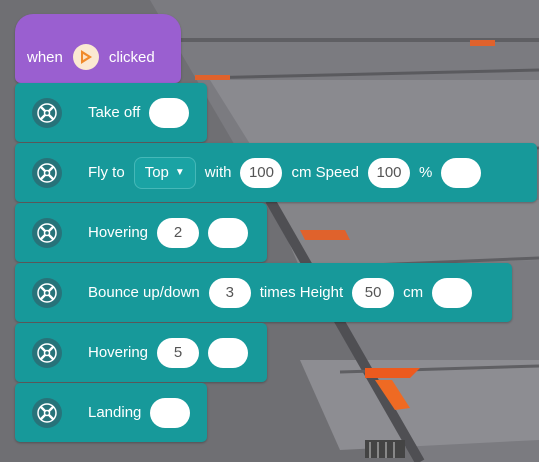  What do you see at coordinates (389, 172) in the screenshot?
I see `speed-input: 100` at bounding box center [389, 172].